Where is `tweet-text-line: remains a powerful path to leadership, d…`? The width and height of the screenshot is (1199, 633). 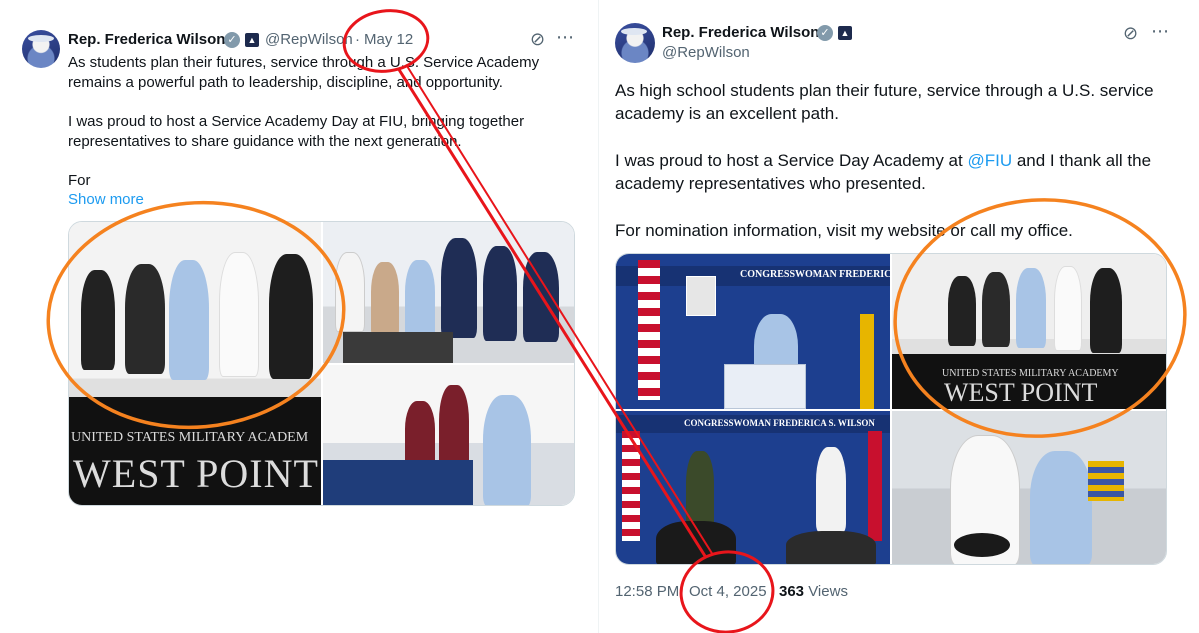 tweet-text-line: remains a powerful path to leadership, d… is located at coordinates (285, 82).